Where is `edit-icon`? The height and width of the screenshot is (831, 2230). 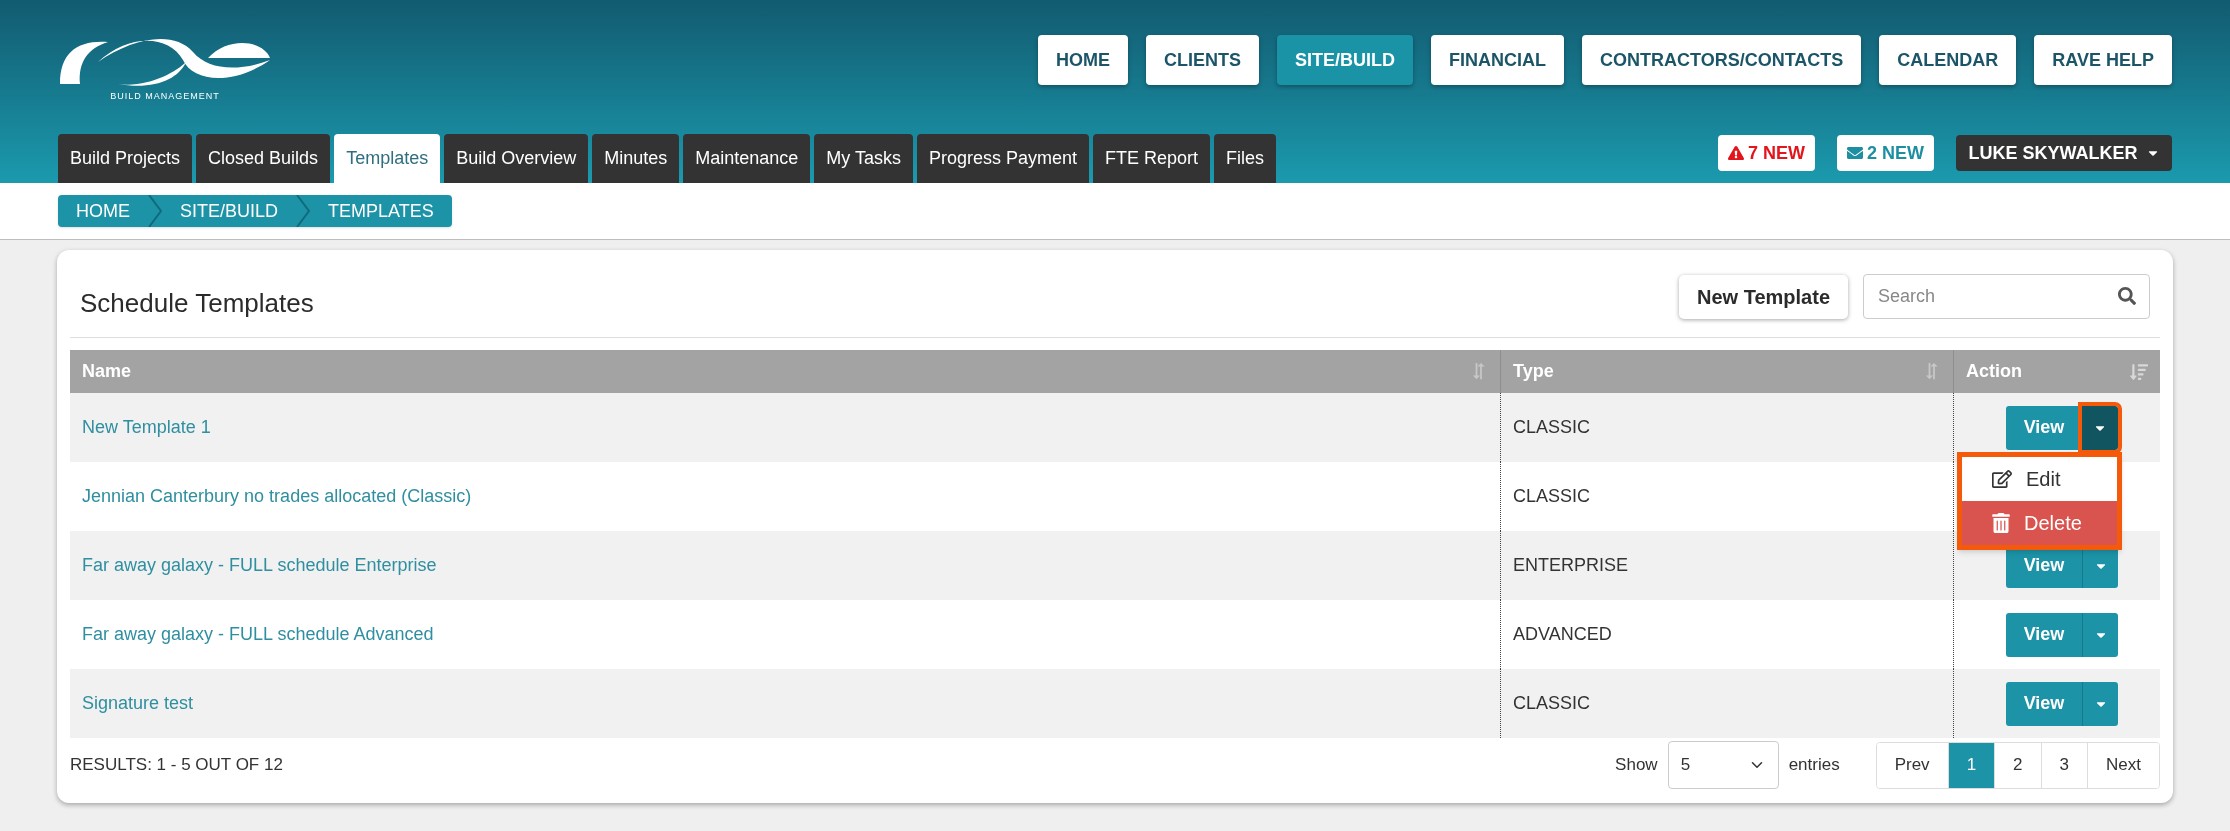
edit-icon is located at coordinates (2002, 479).